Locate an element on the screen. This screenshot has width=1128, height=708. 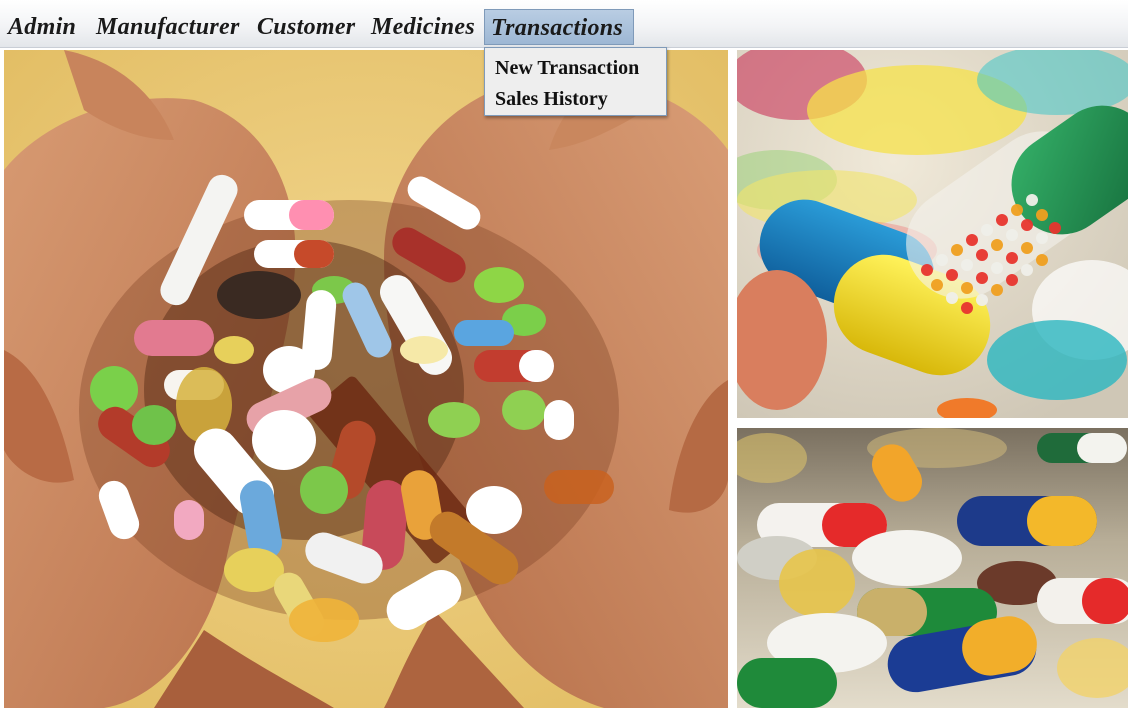
menu-medicines: Medicines is located at coordinates (423, 27).